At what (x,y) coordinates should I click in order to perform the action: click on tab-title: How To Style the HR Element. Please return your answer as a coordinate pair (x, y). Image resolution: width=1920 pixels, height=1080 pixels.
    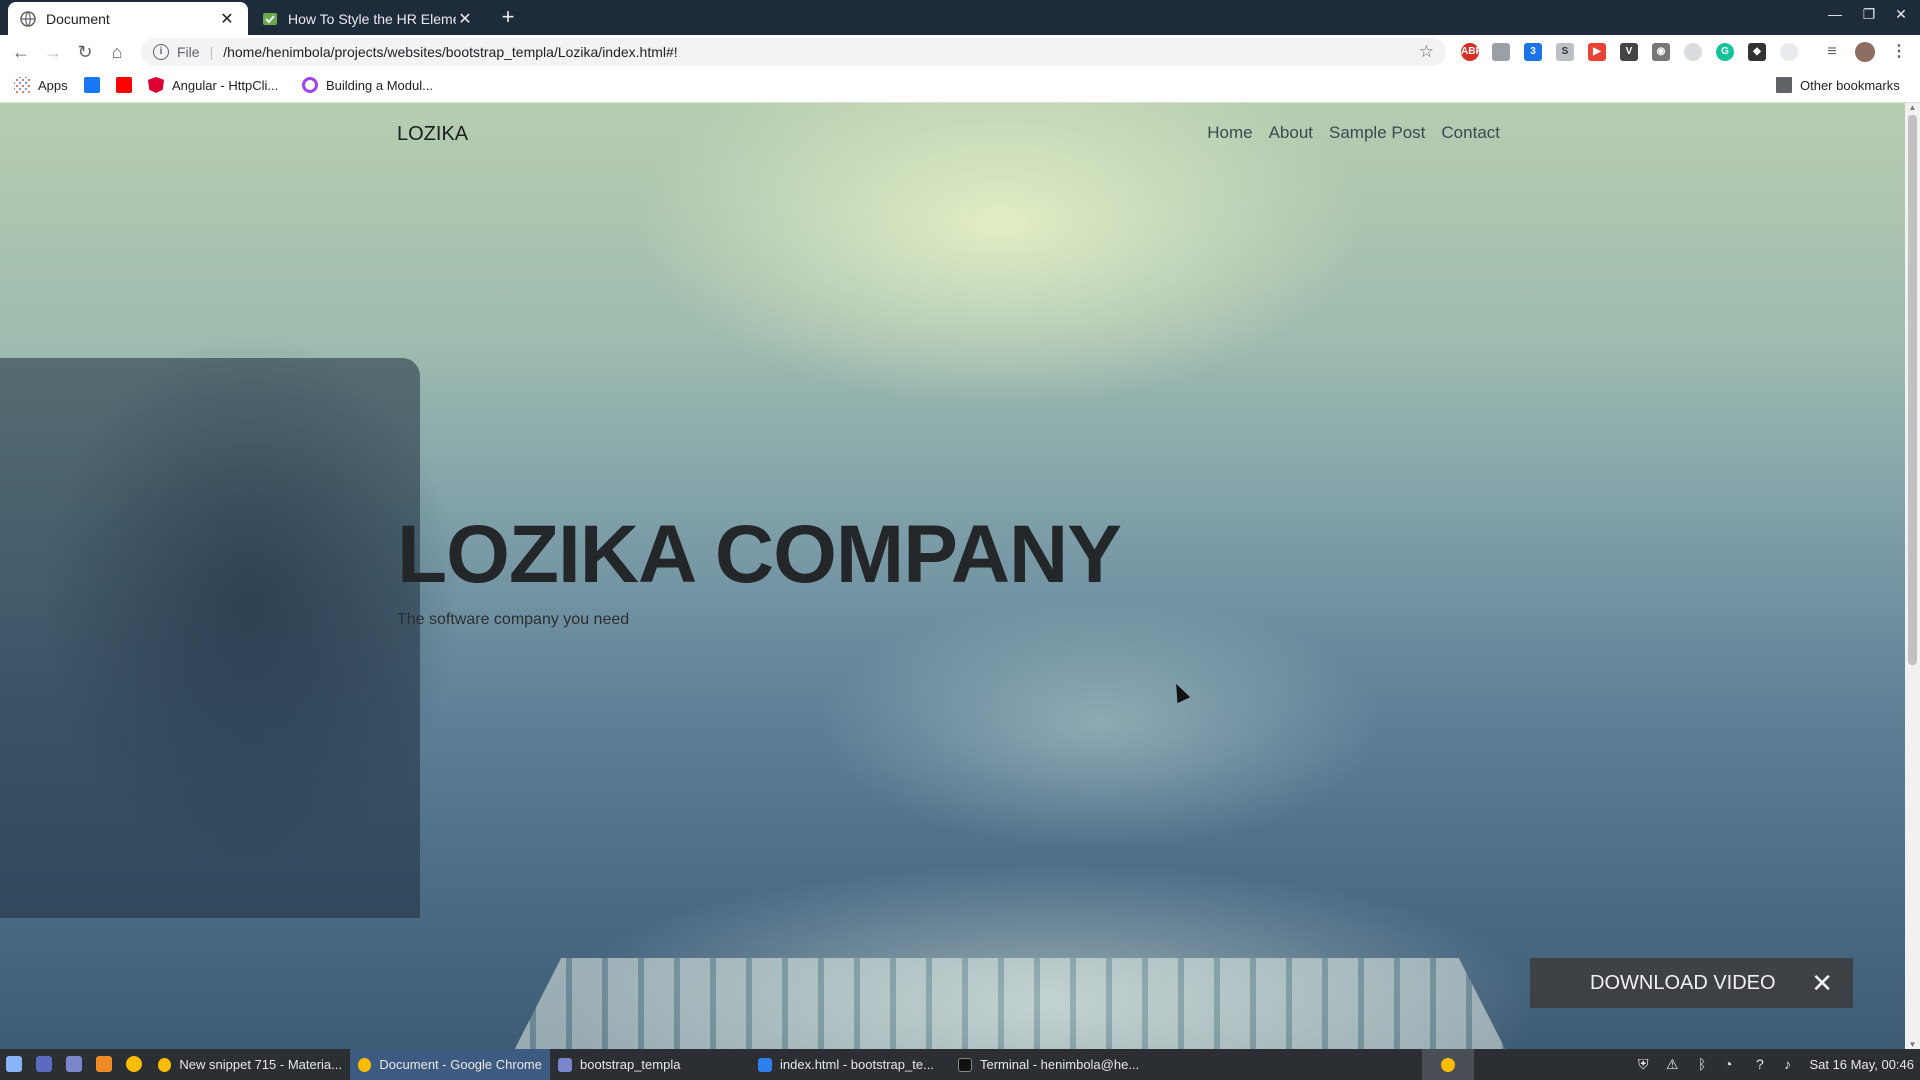
    Looking at the image, I should click on (372, 18).